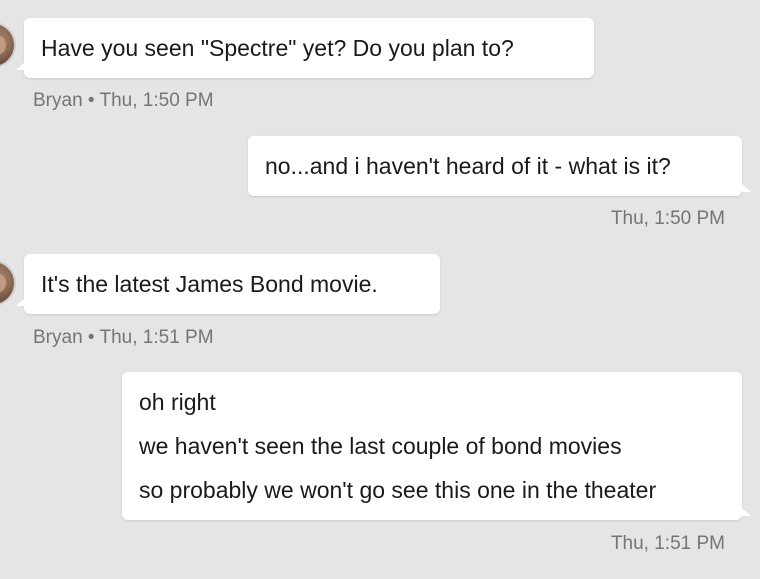  Describe the element at coordinates (667, 543) in the screenshot. I see `message-meta: Thu, 1:51 PM` at that location.